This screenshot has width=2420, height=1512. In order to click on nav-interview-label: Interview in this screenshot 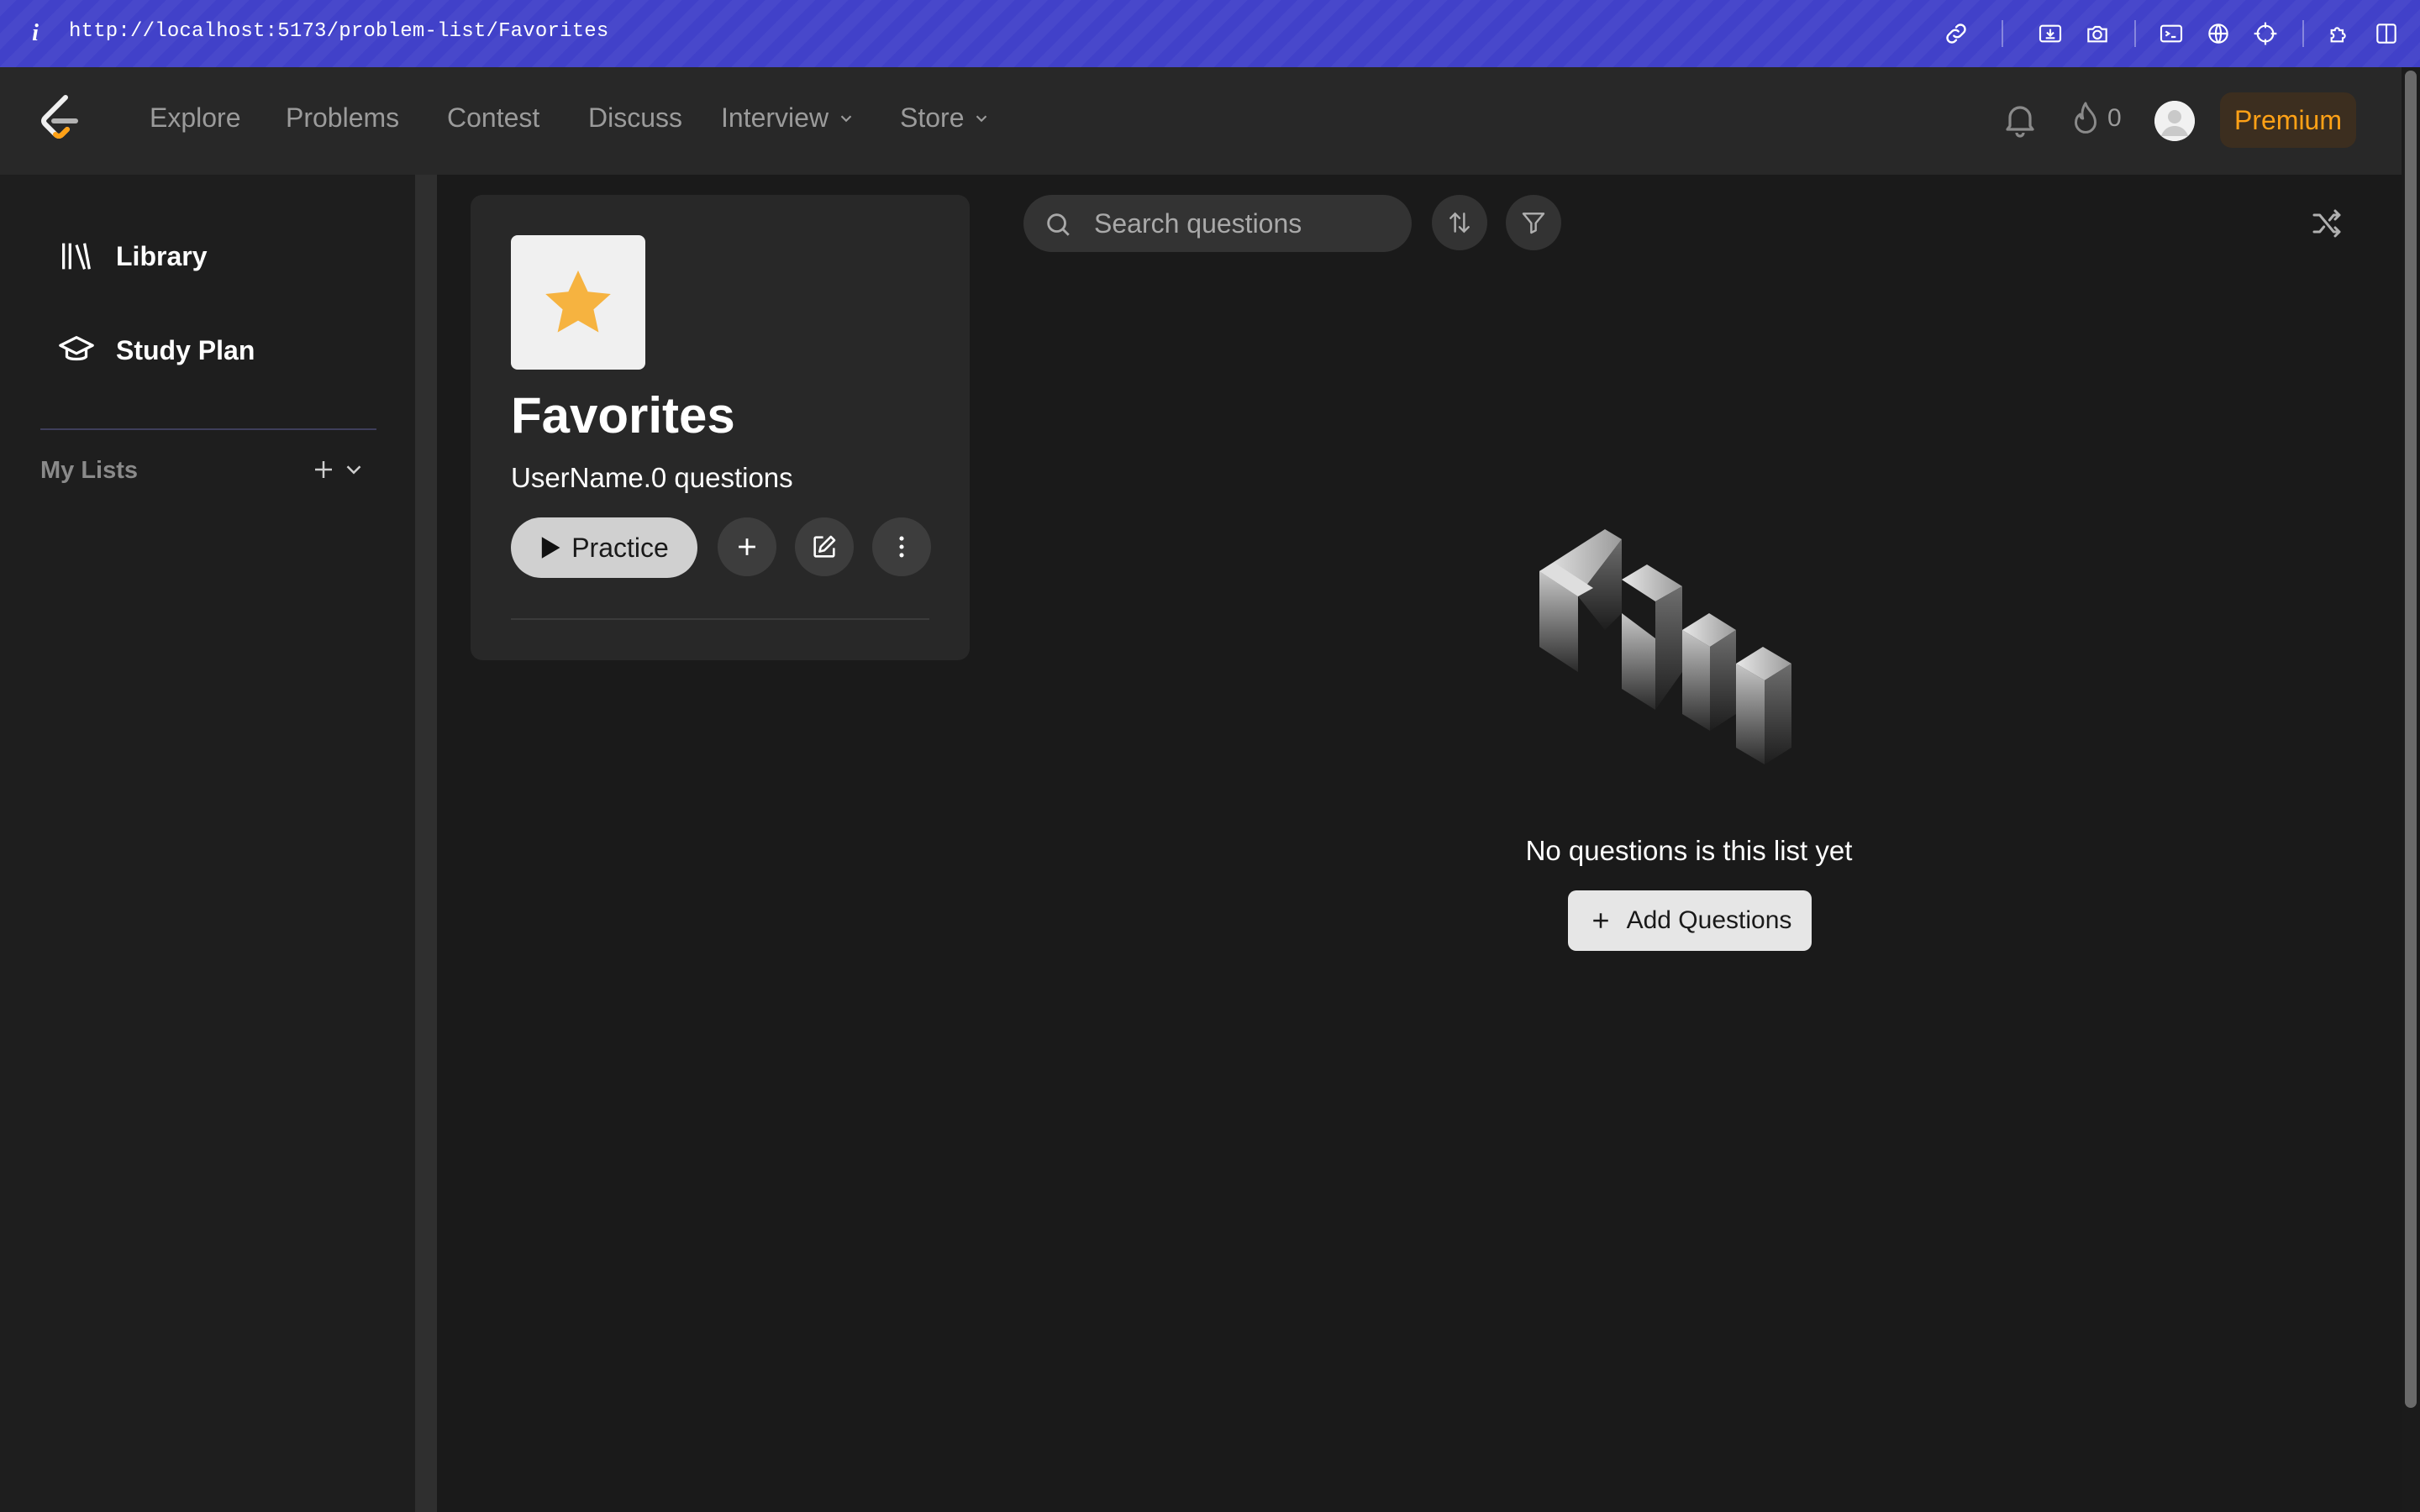, I will do `click(775, 117)`.